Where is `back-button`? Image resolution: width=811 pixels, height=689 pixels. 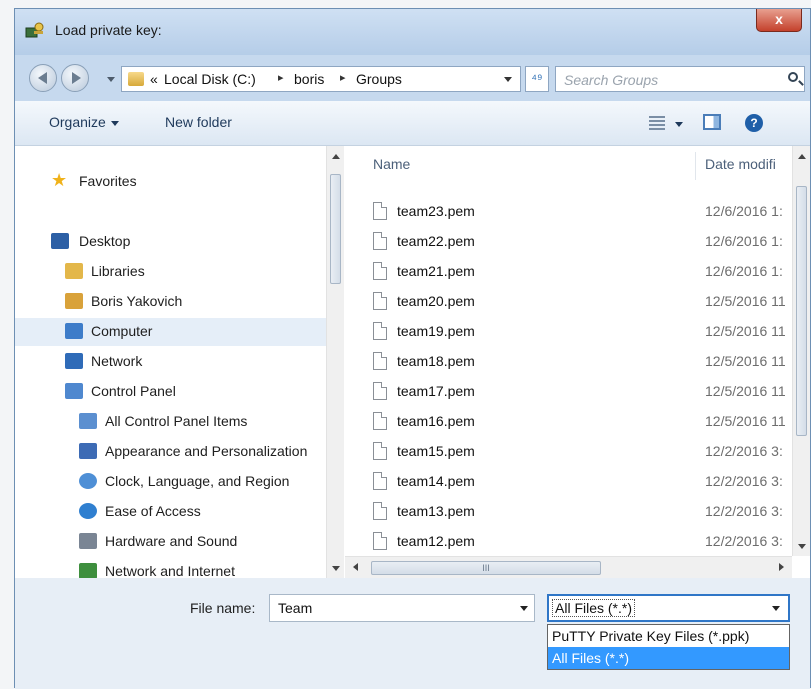
back-button is located at coordinates (43, 78).